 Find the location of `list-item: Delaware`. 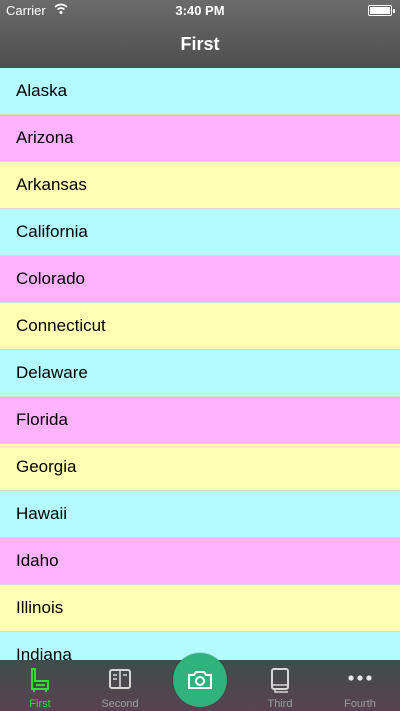

list-item: Delaware is located at coordinates (200, 373).